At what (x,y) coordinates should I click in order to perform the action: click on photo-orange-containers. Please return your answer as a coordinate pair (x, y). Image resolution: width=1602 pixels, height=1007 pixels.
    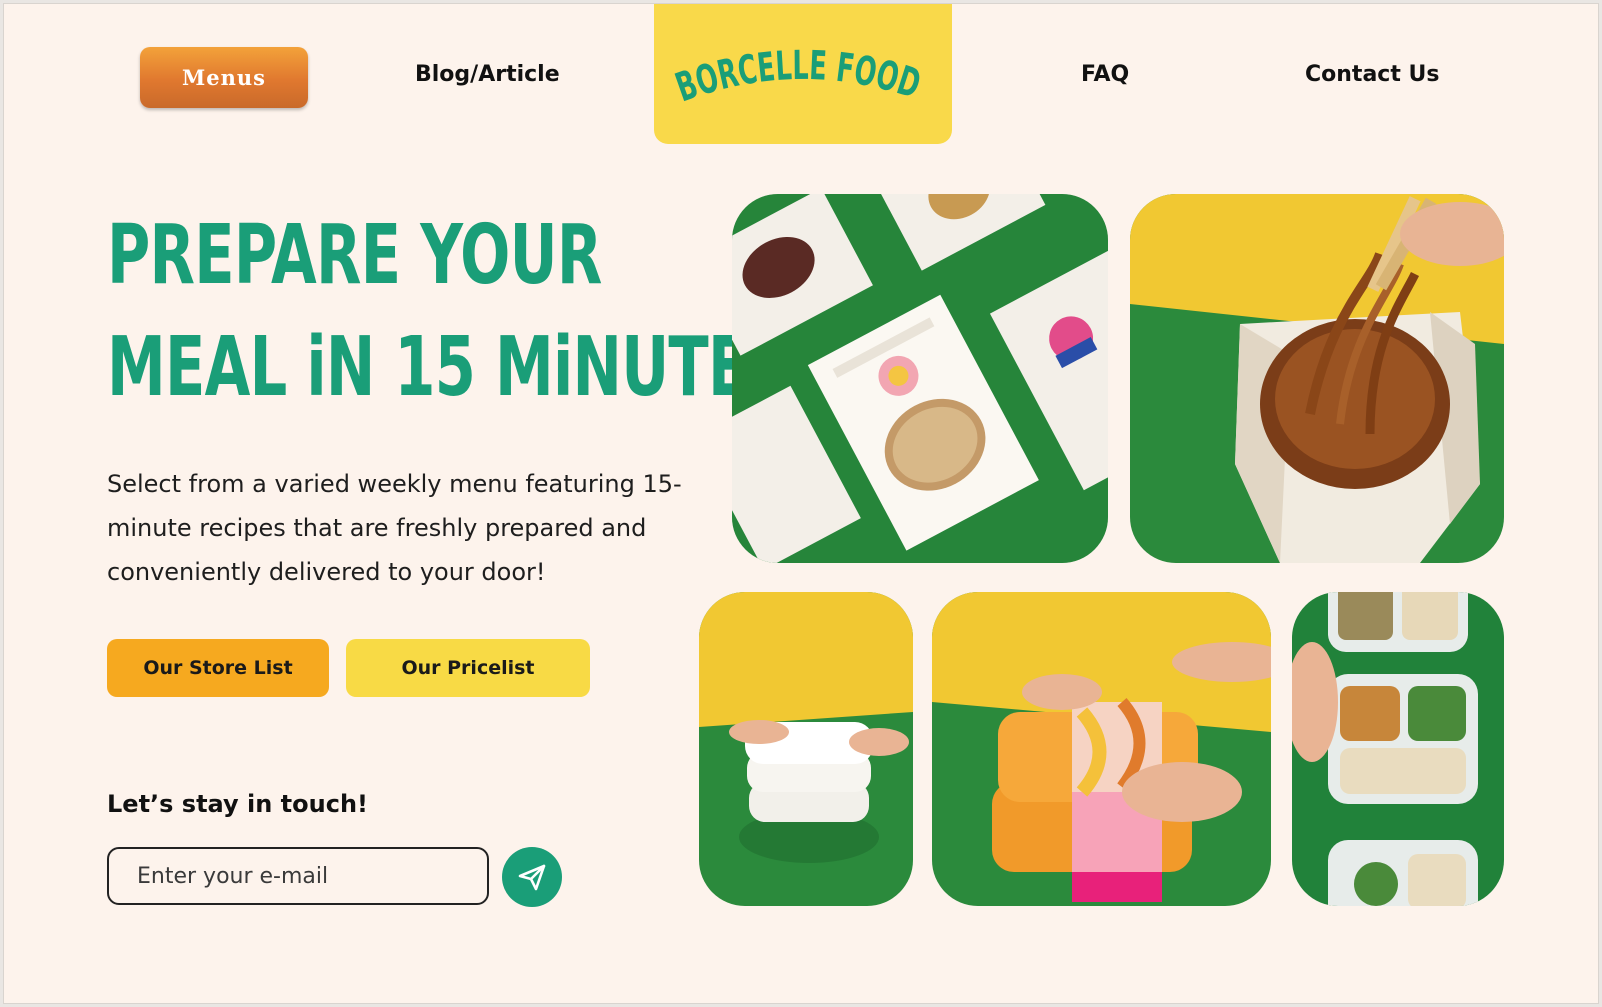
    Looking at the image, I should click on (1101, 749).